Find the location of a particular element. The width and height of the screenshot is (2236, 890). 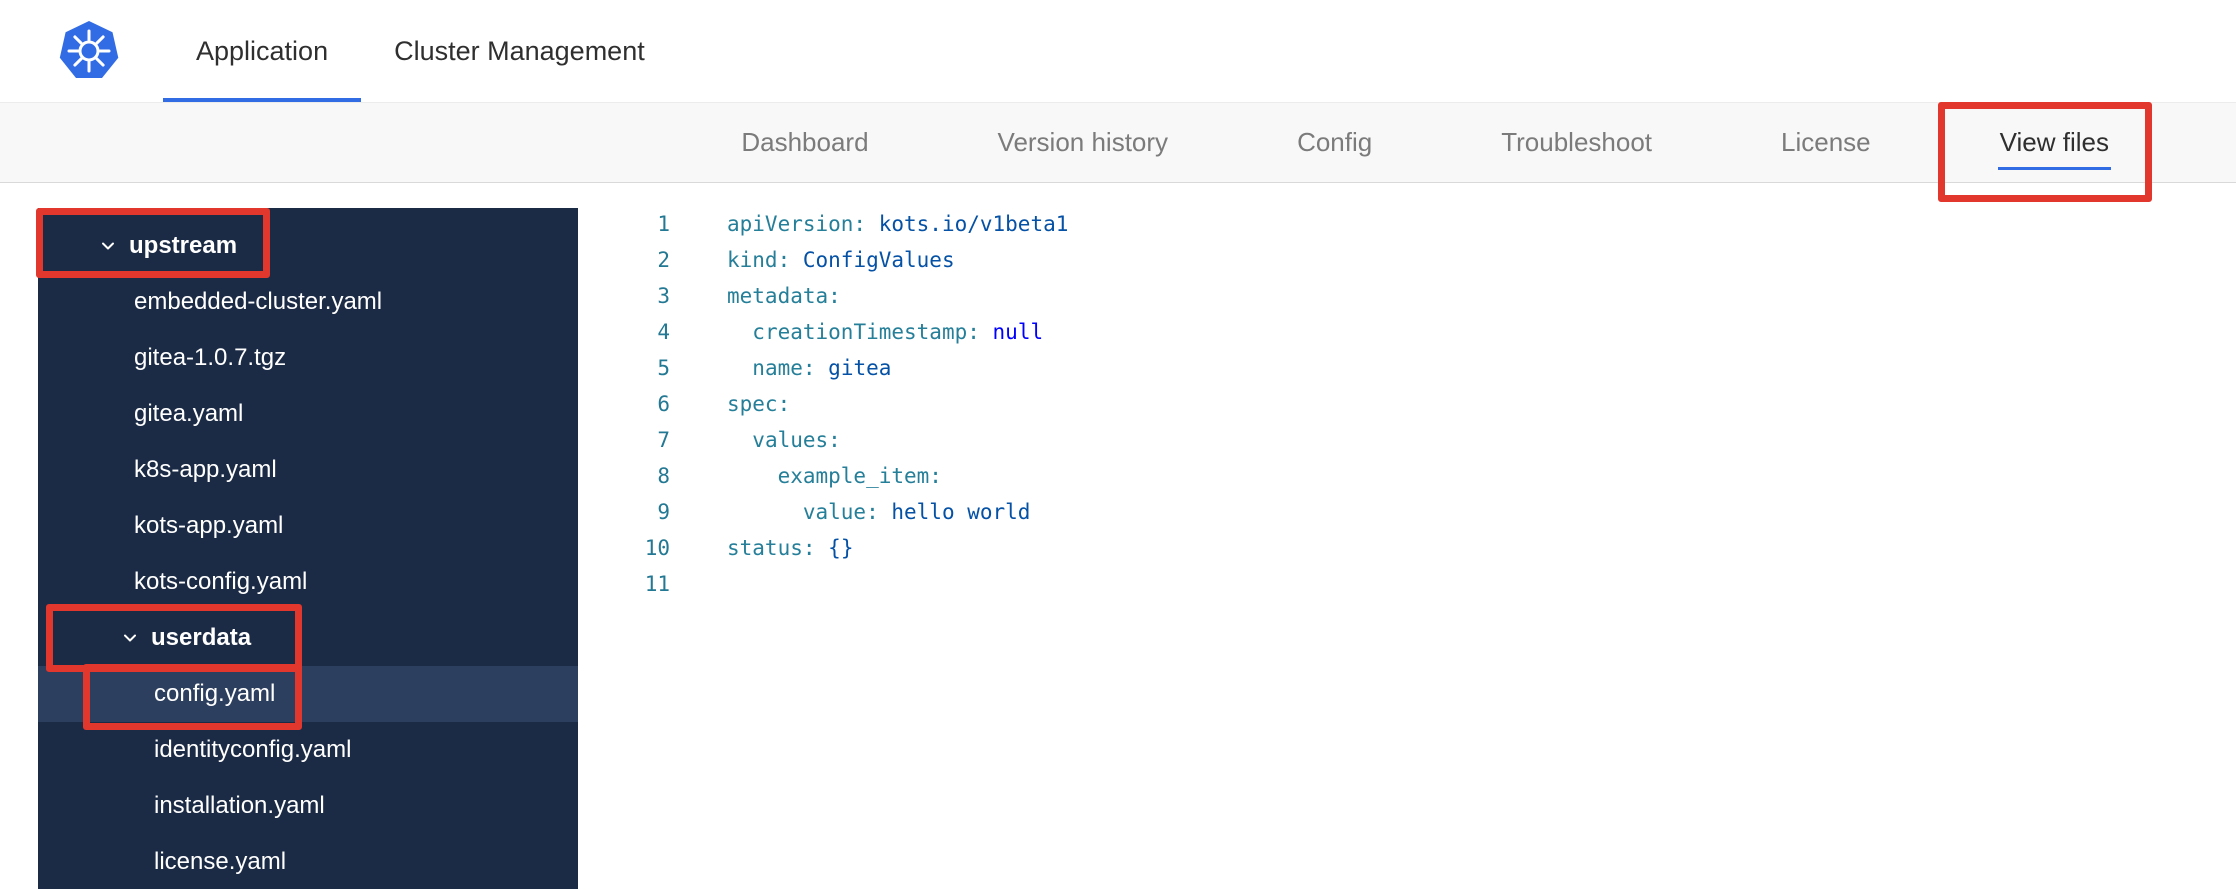

tree-file-kots-app-yaml: kots-app.yaml is located at coordinates (308, 526).